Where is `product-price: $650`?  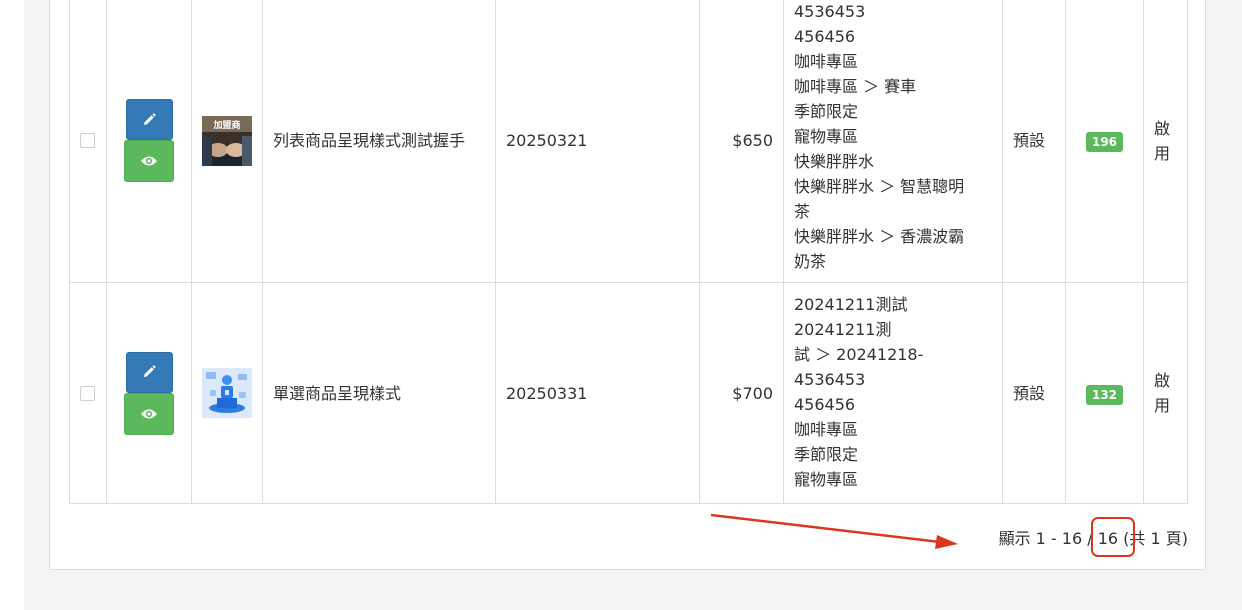 product-price: $650 is located at coordinates (741, 141).